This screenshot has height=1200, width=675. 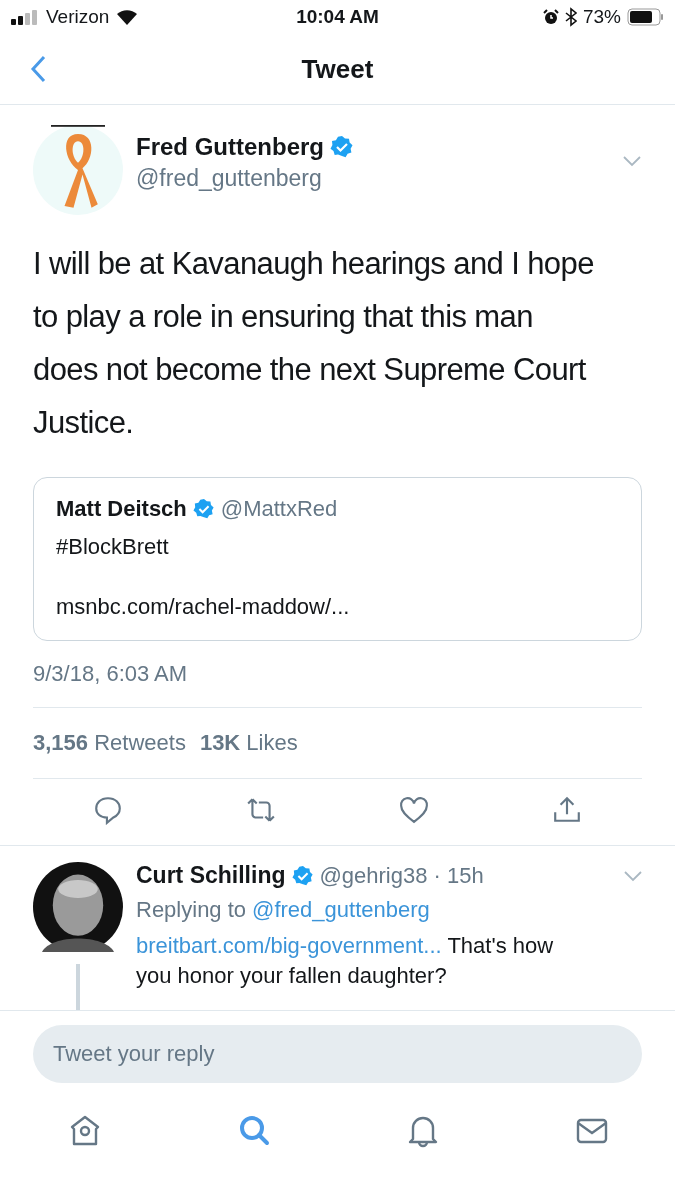 What do you see at coordinates (570, 17) in the screenshot?
I see `bluetooth-icon` at bounding box center [570, 17].